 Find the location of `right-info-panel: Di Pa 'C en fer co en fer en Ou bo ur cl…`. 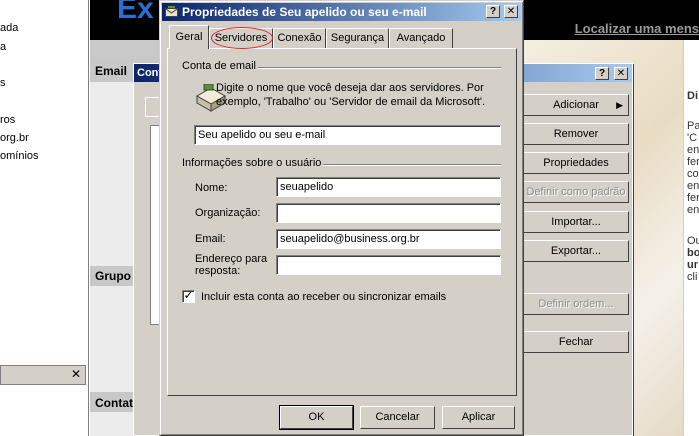

right-info-panel: Di Pa 'C en fer co en fer en Ou bo ur cl… is located at coordinates (691, 238).